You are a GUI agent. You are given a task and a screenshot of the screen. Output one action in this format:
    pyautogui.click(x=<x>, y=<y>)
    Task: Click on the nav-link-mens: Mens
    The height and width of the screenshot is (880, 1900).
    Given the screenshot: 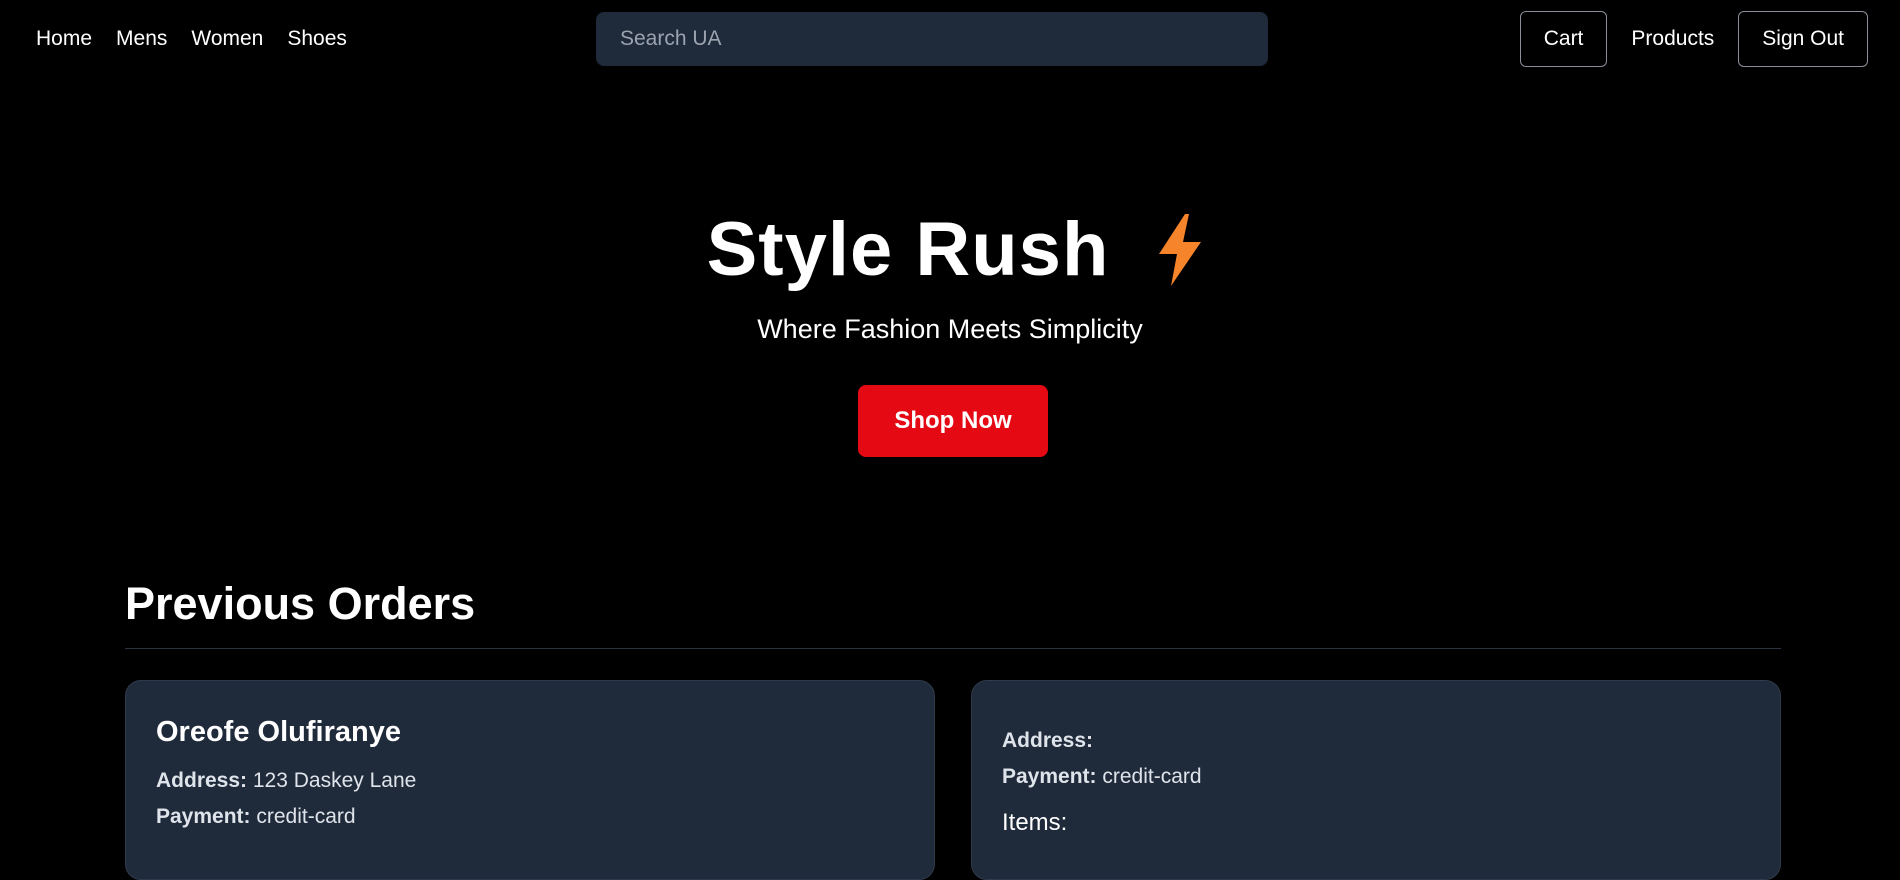 What is the action you would take?
    pyautogui.click(x=141, y=39)
    